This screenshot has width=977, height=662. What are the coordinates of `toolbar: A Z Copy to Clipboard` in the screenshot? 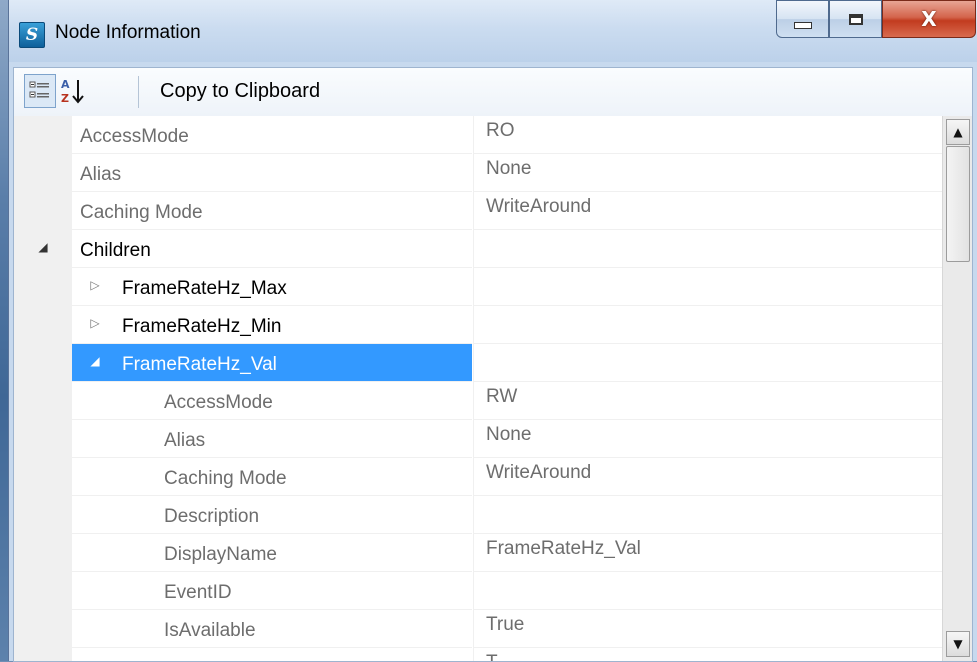 It's located at (493, 92).